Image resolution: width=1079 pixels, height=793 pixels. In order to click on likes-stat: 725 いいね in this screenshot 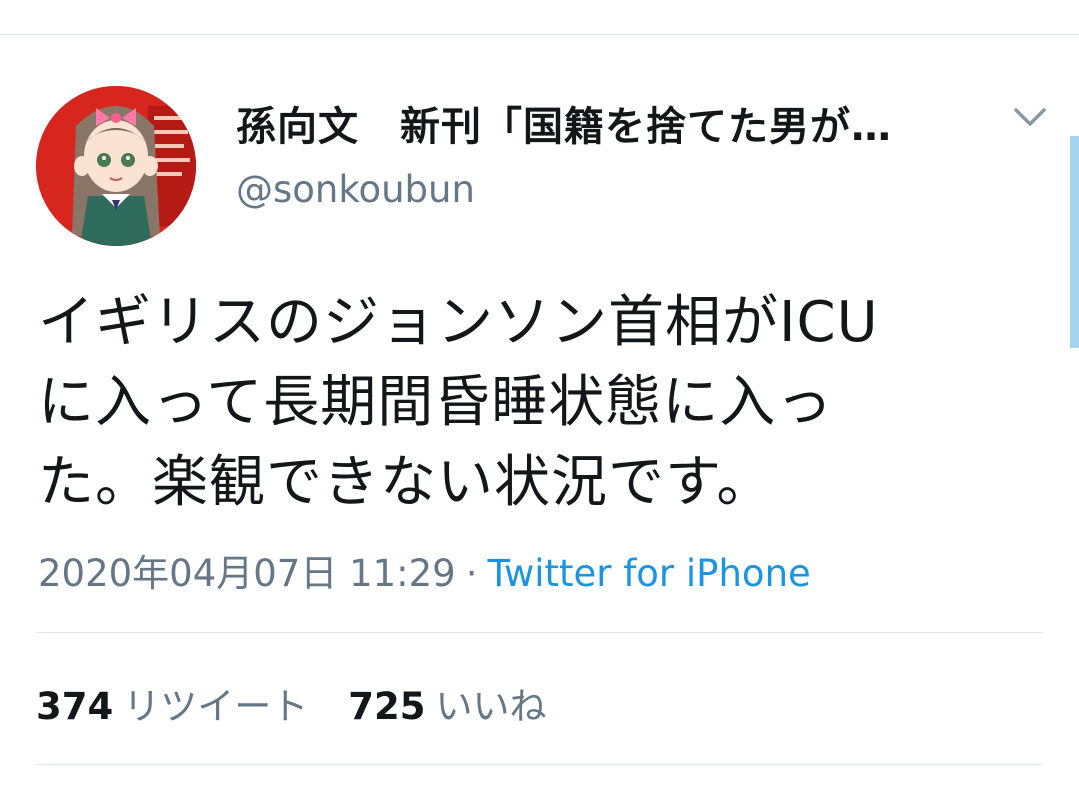, I will do `click(467, 706)`.